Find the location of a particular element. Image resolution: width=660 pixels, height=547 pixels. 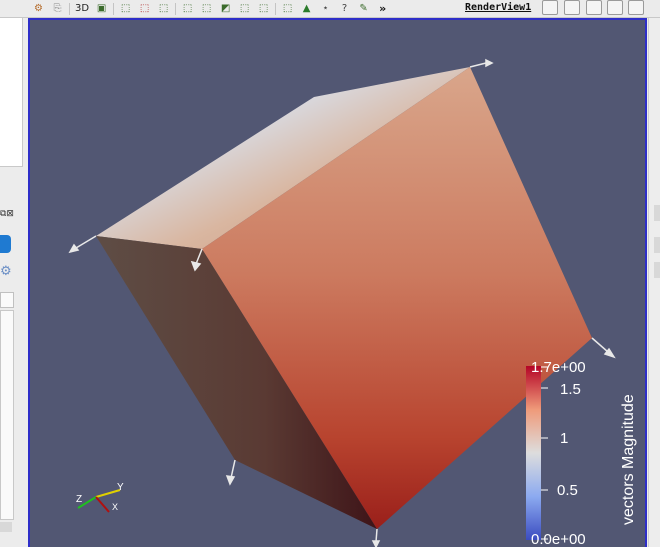

legend-label-1-5: 1.5 is located at coordinates (570, 389).